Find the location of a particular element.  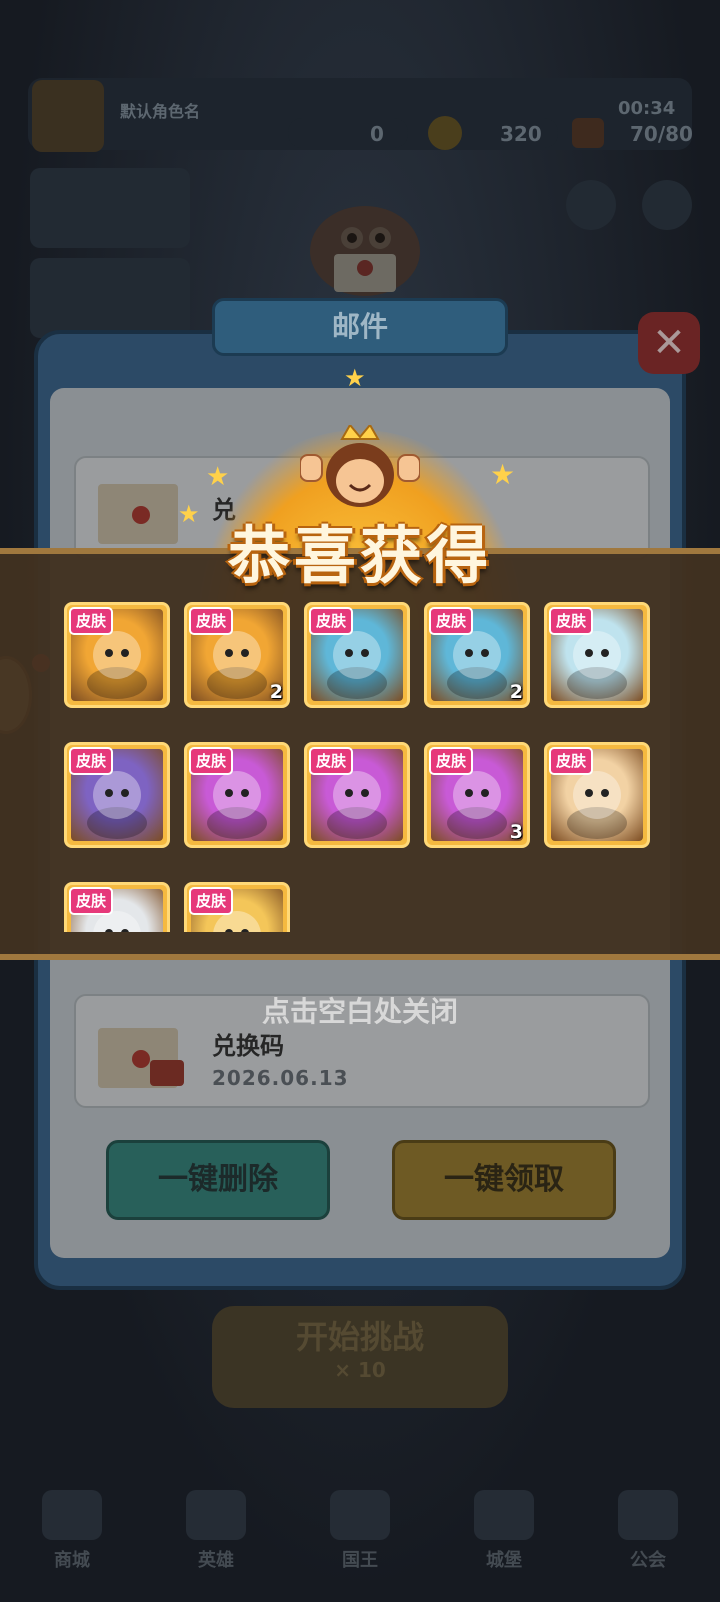

nav-guild: 公会 is located at coordinates (648, 1546).